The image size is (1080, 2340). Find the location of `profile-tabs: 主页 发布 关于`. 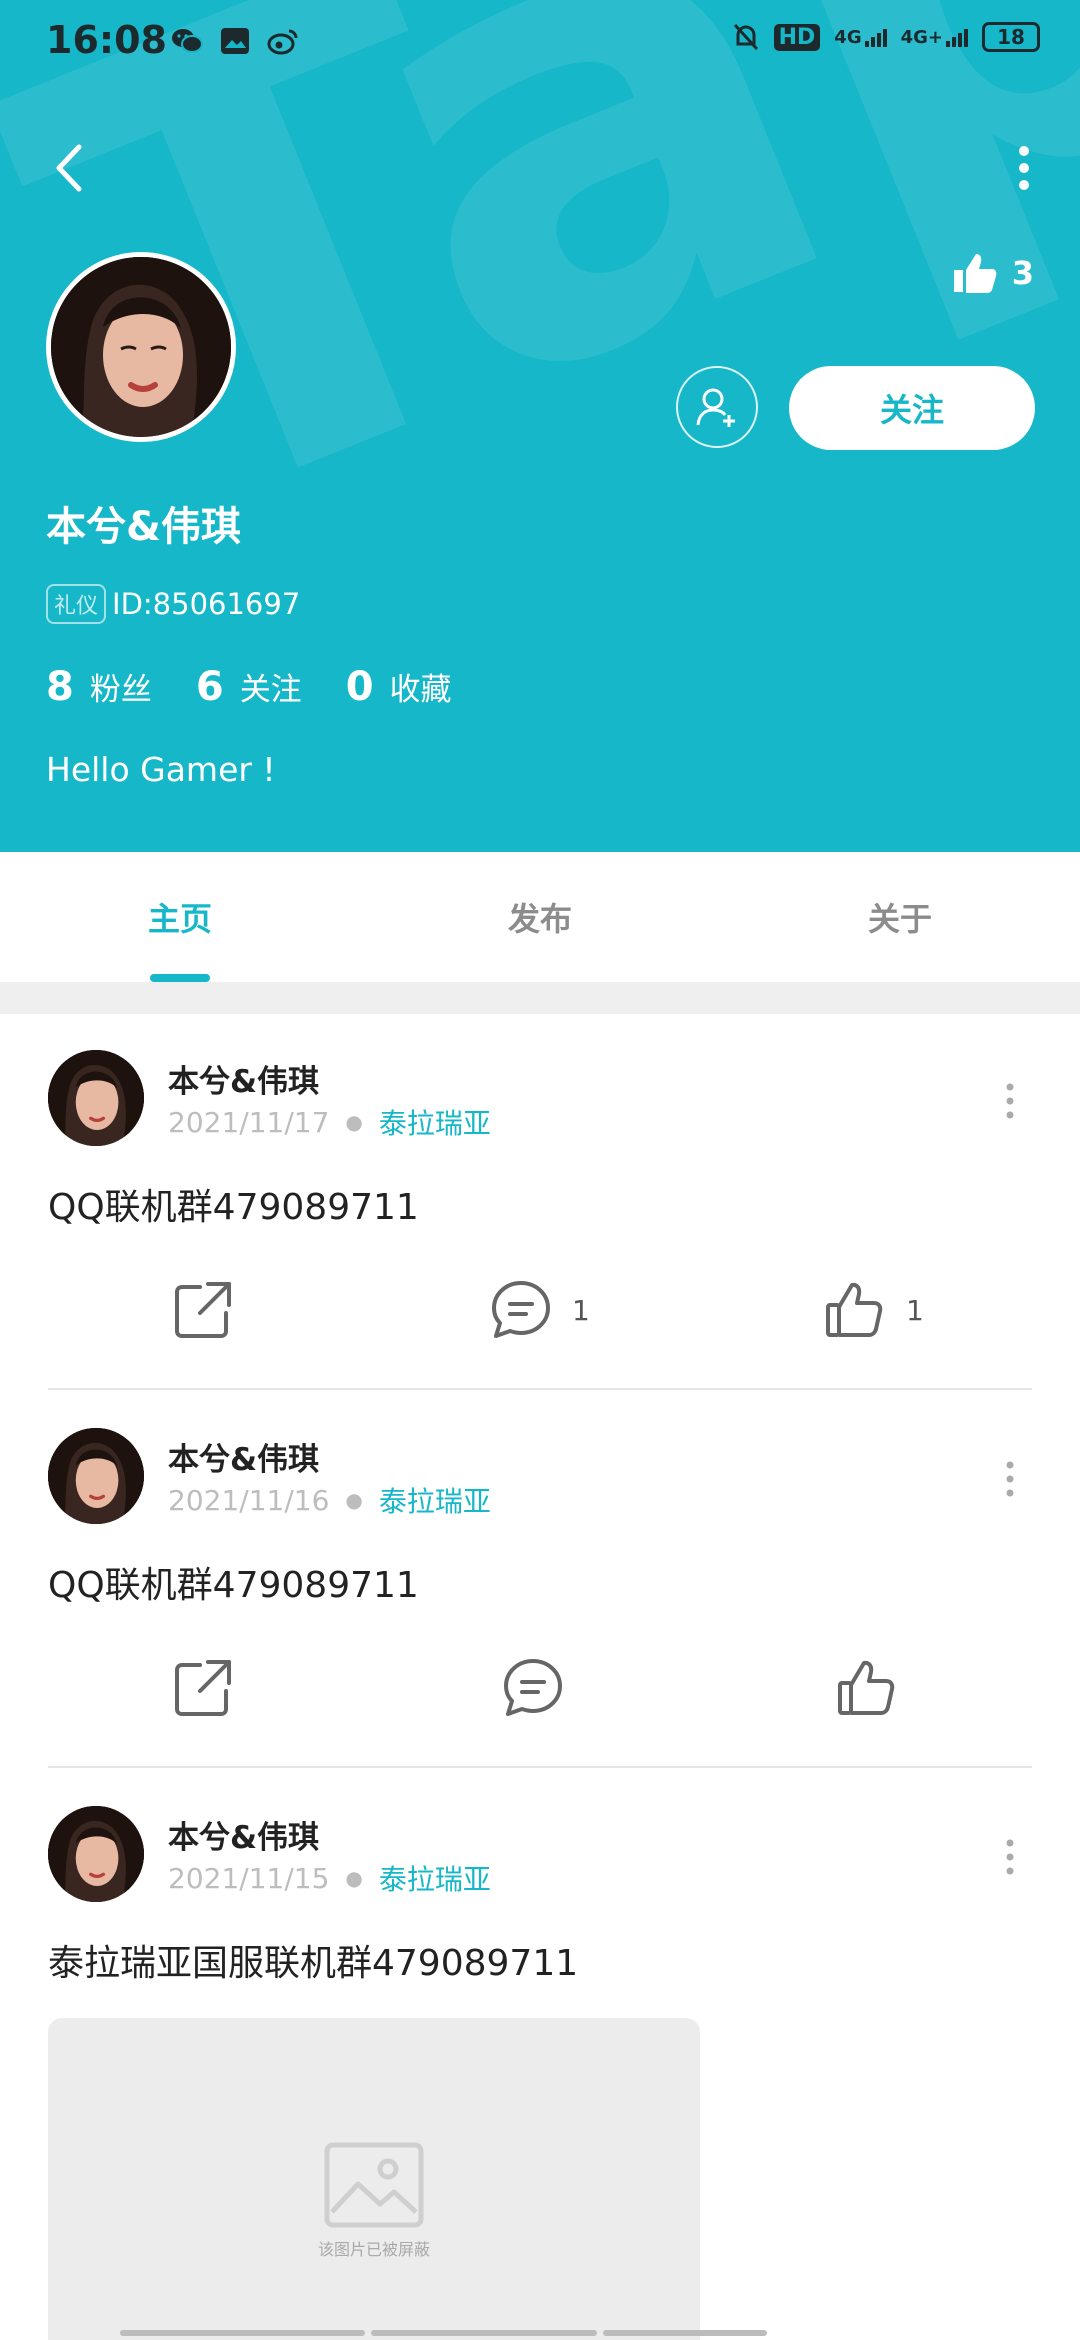

profile-tabs: 主页 发布 关于 is located at coordinates (540, 917).